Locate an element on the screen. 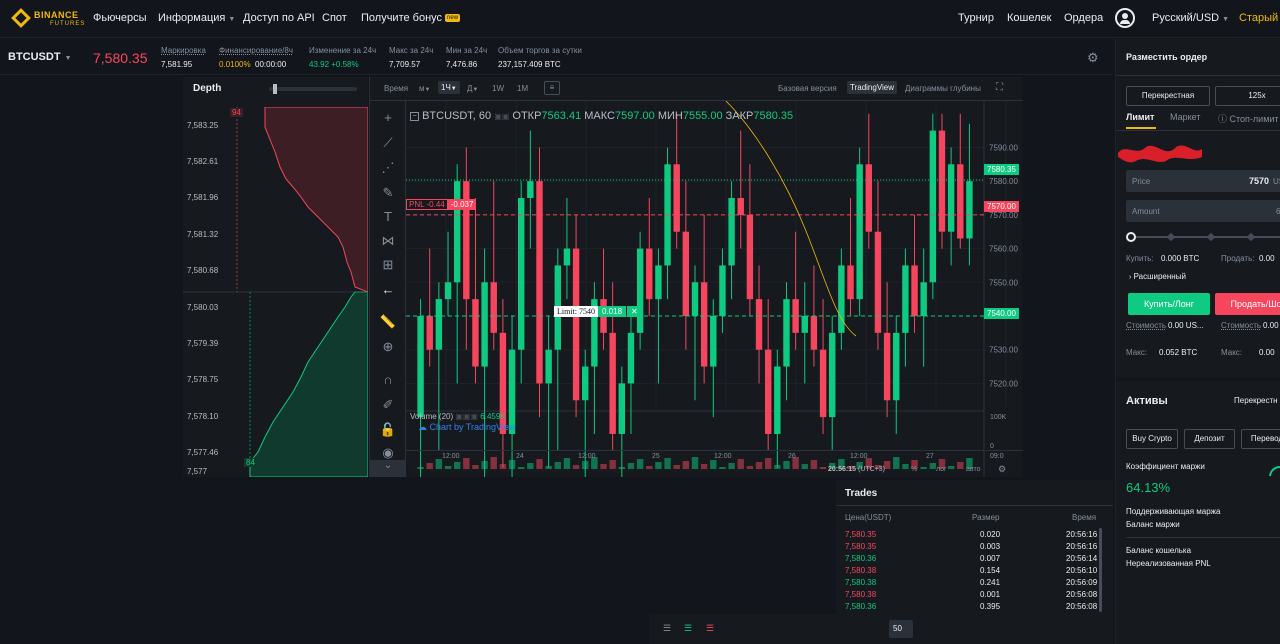  settings-gear-icon: ⚙ is located at coordinates (1093, 58).